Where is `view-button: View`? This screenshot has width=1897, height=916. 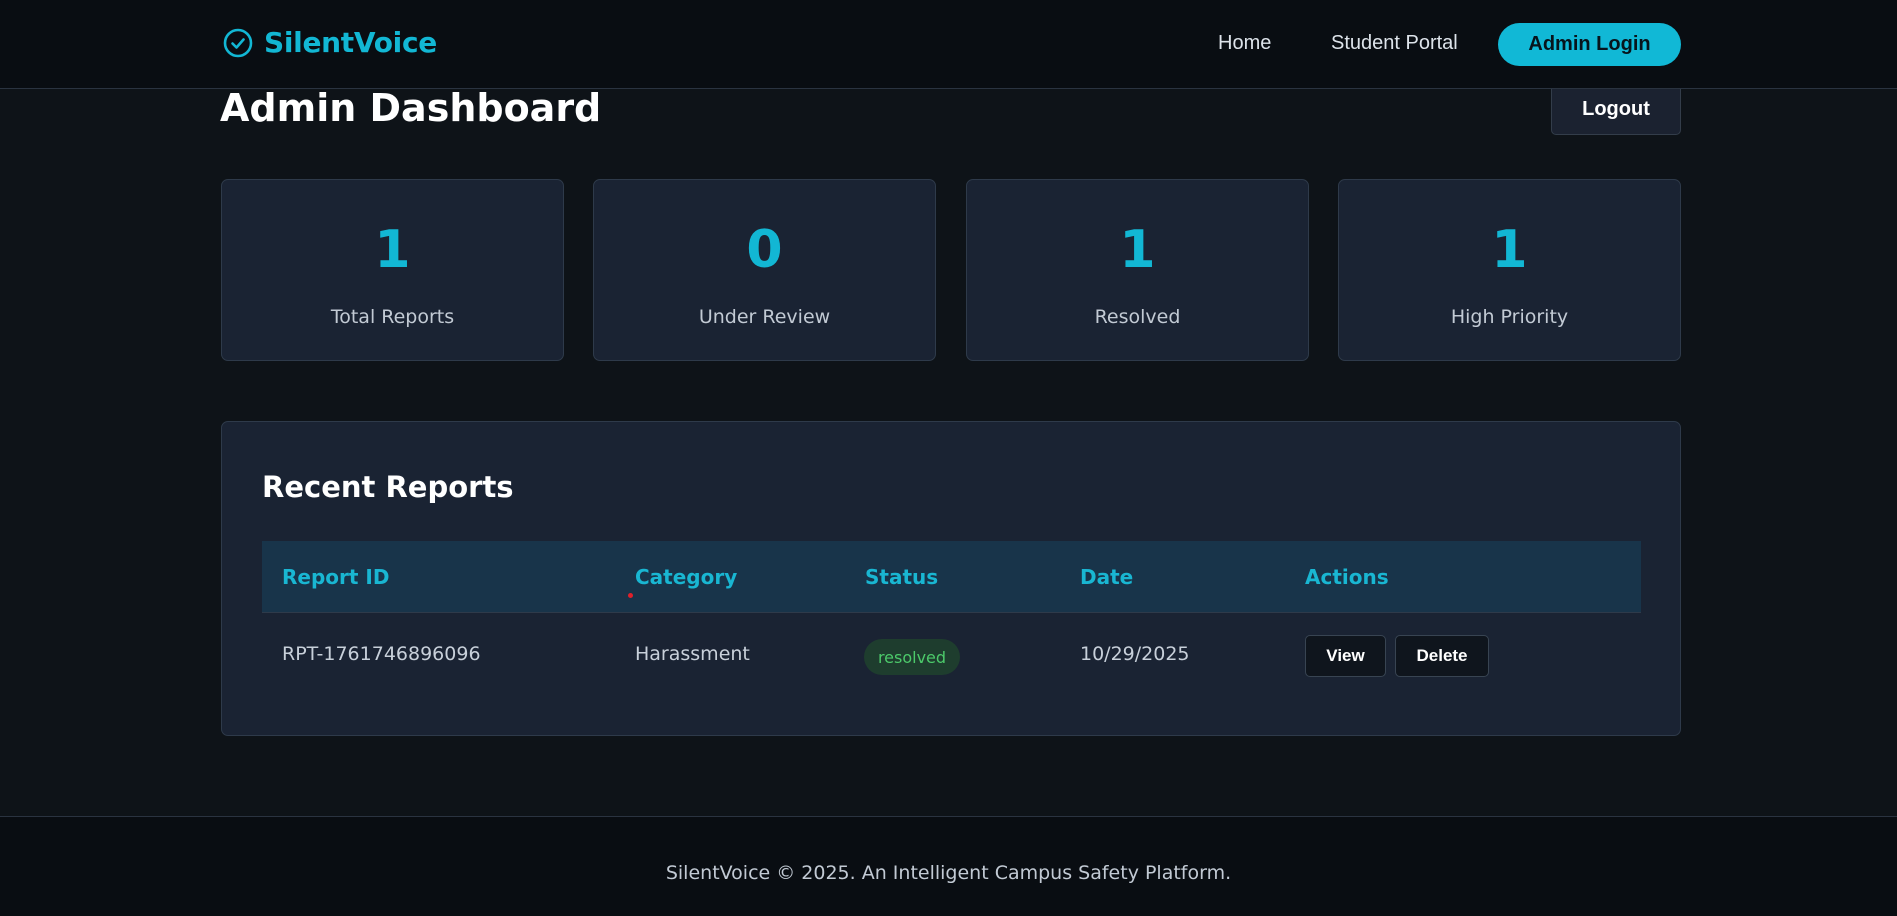
view-button: View is located at coordinates (1345, 656).